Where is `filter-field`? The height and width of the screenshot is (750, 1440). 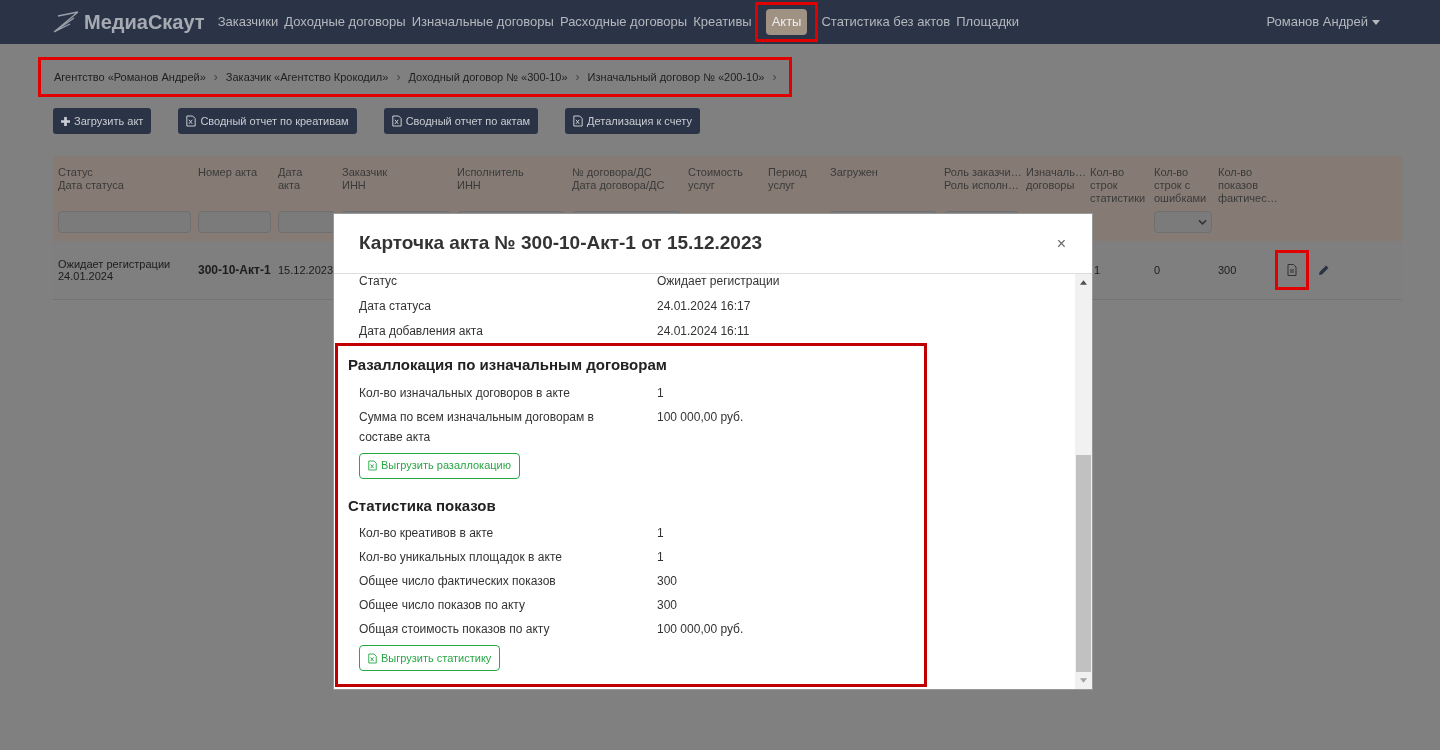 filter-field is located at coordinates (306, 222).